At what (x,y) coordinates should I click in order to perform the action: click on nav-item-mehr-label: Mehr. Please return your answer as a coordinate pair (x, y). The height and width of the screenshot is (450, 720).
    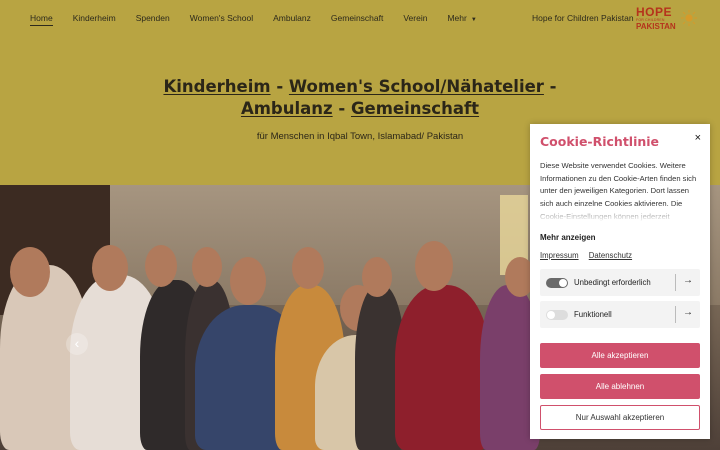
    Looking at the image, I should click on (457, 18).